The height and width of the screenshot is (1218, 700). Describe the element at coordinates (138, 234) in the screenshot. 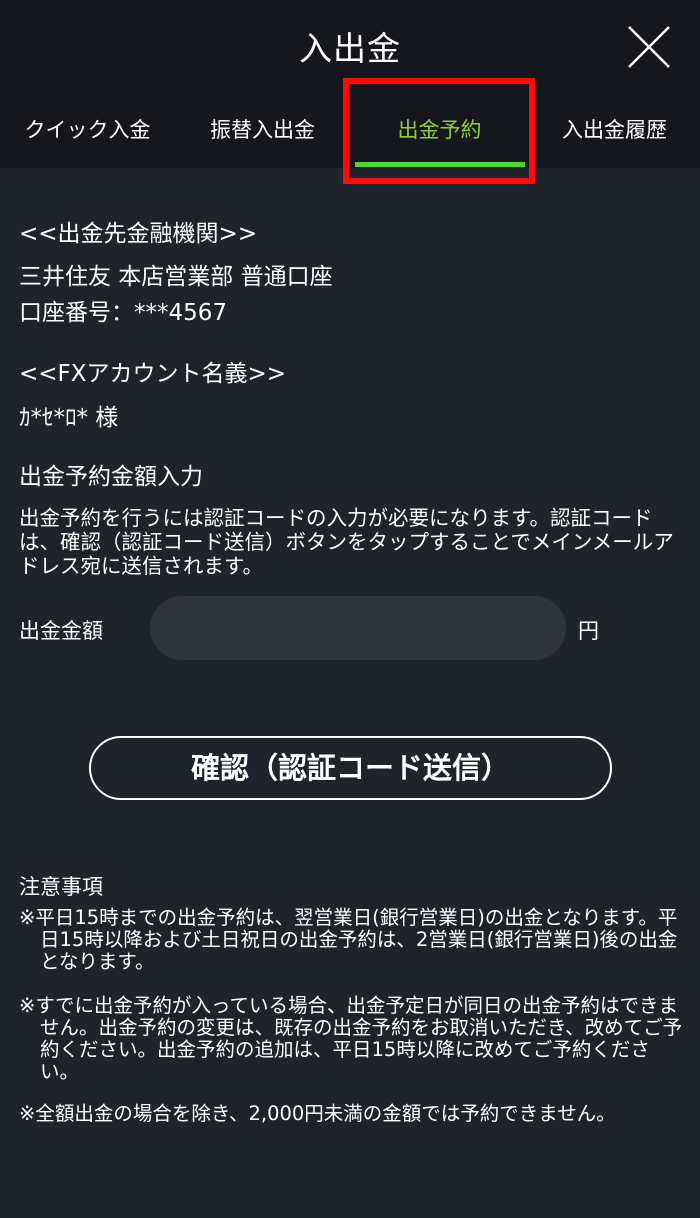

I see `bank-heading: <<出金先金融機関>>` at that location.